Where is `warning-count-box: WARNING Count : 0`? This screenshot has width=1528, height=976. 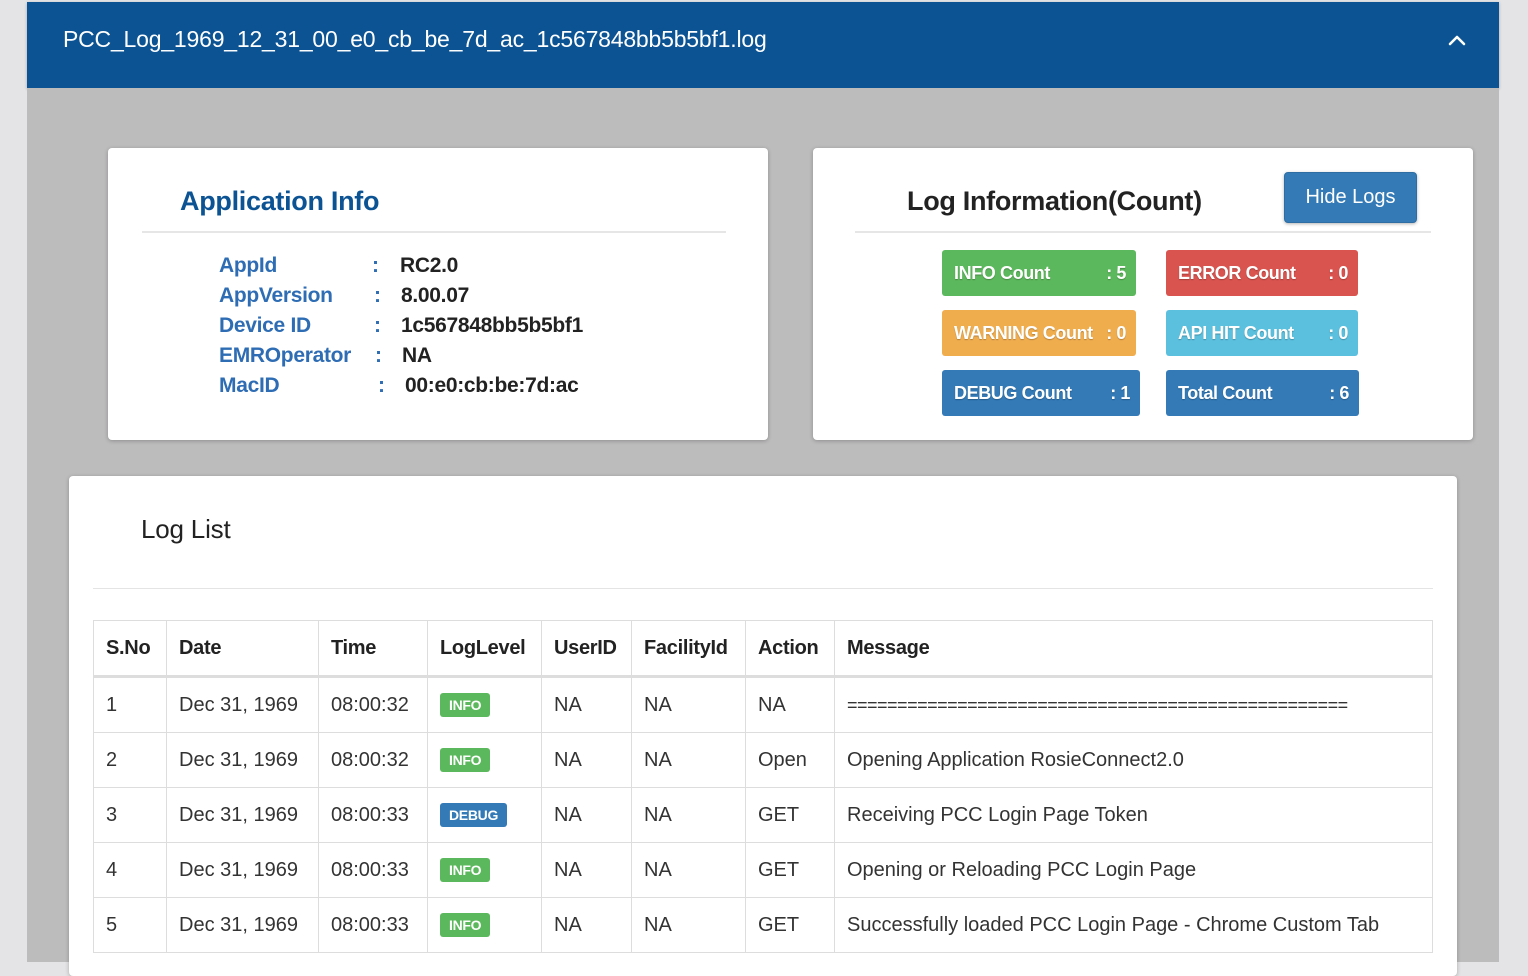 warning-count-box: WARNING Count : 0 is located at coordinates (1039, 333).